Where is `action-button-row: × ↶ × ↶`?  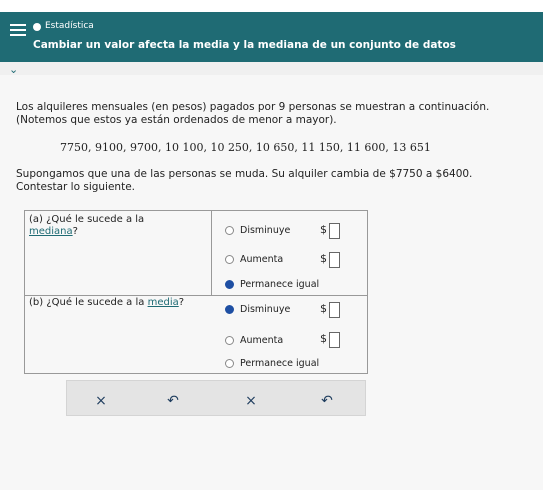
action-button-row: × ↶ × ↶ is located at coordinates (216, 398).